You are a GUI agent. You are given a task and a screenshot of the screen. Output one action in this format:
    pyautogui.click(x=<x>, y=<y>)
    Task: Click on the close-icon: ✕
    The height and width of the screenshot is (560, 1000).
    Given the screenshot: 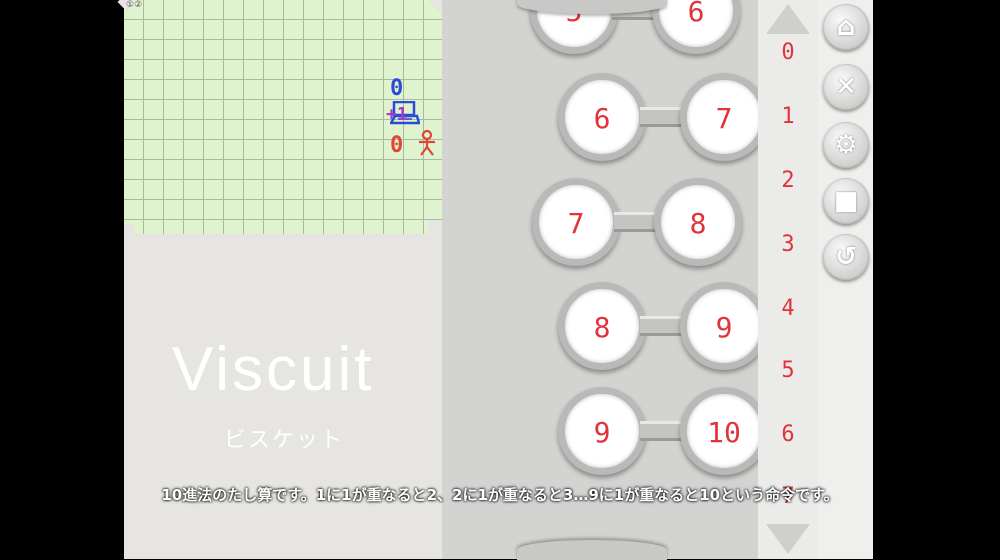 What is the action you would take?
    pyautogui.click(x=846, y=87)
    